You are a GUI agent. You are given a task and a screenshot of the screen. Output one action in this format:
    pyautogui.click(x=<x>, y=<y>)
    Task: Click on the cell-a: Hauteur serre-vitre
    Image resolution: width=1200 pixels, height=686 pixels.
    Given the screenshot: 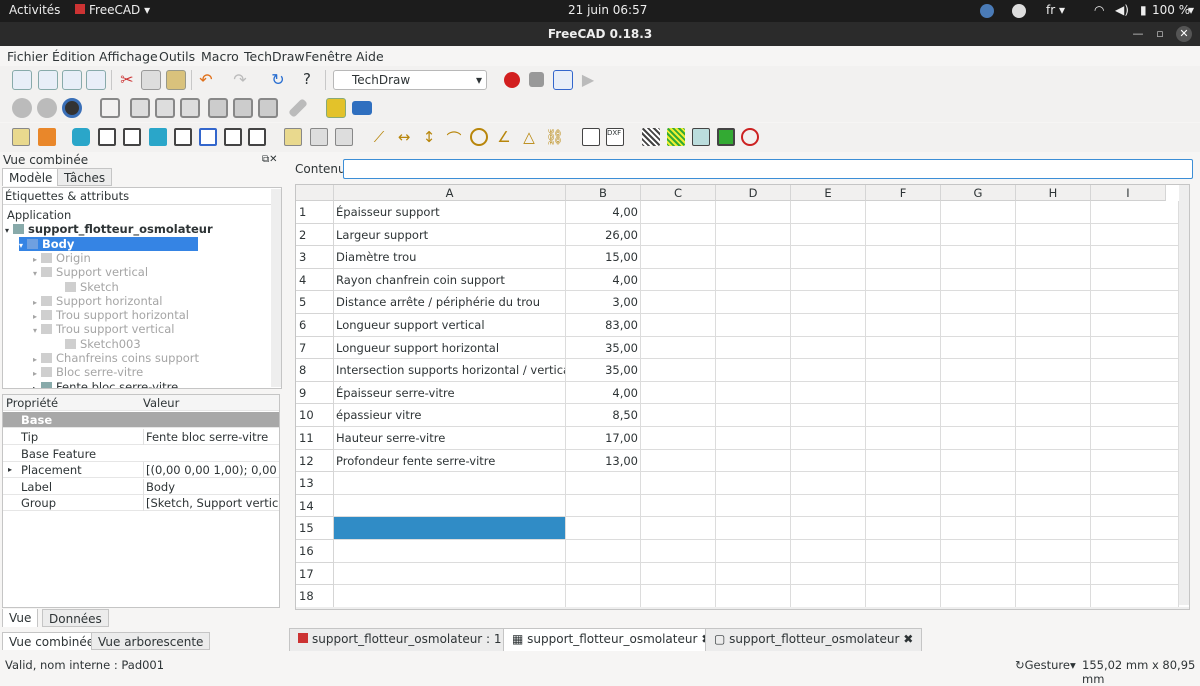 What is the action you would take?
    pyautogui.click(x=450, y=438)
    